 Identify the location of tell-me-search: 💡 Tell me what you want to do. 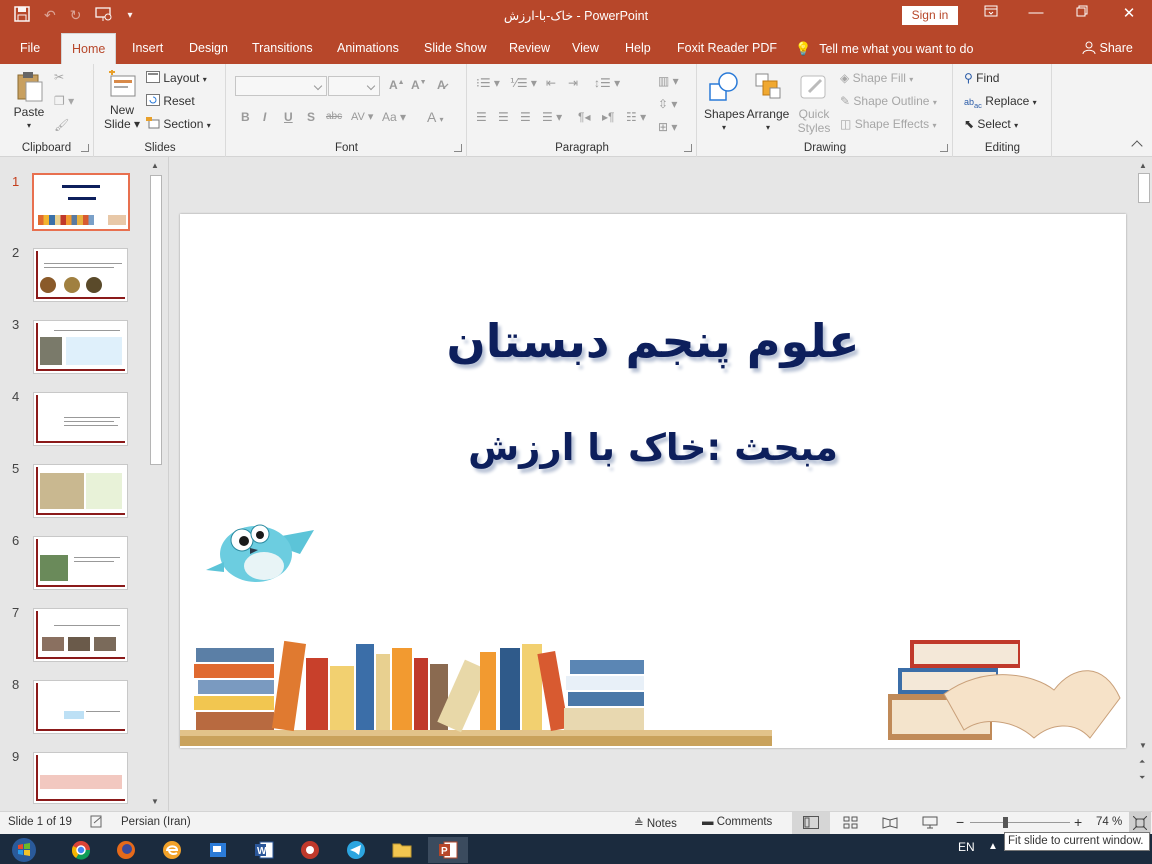
(884, 49).